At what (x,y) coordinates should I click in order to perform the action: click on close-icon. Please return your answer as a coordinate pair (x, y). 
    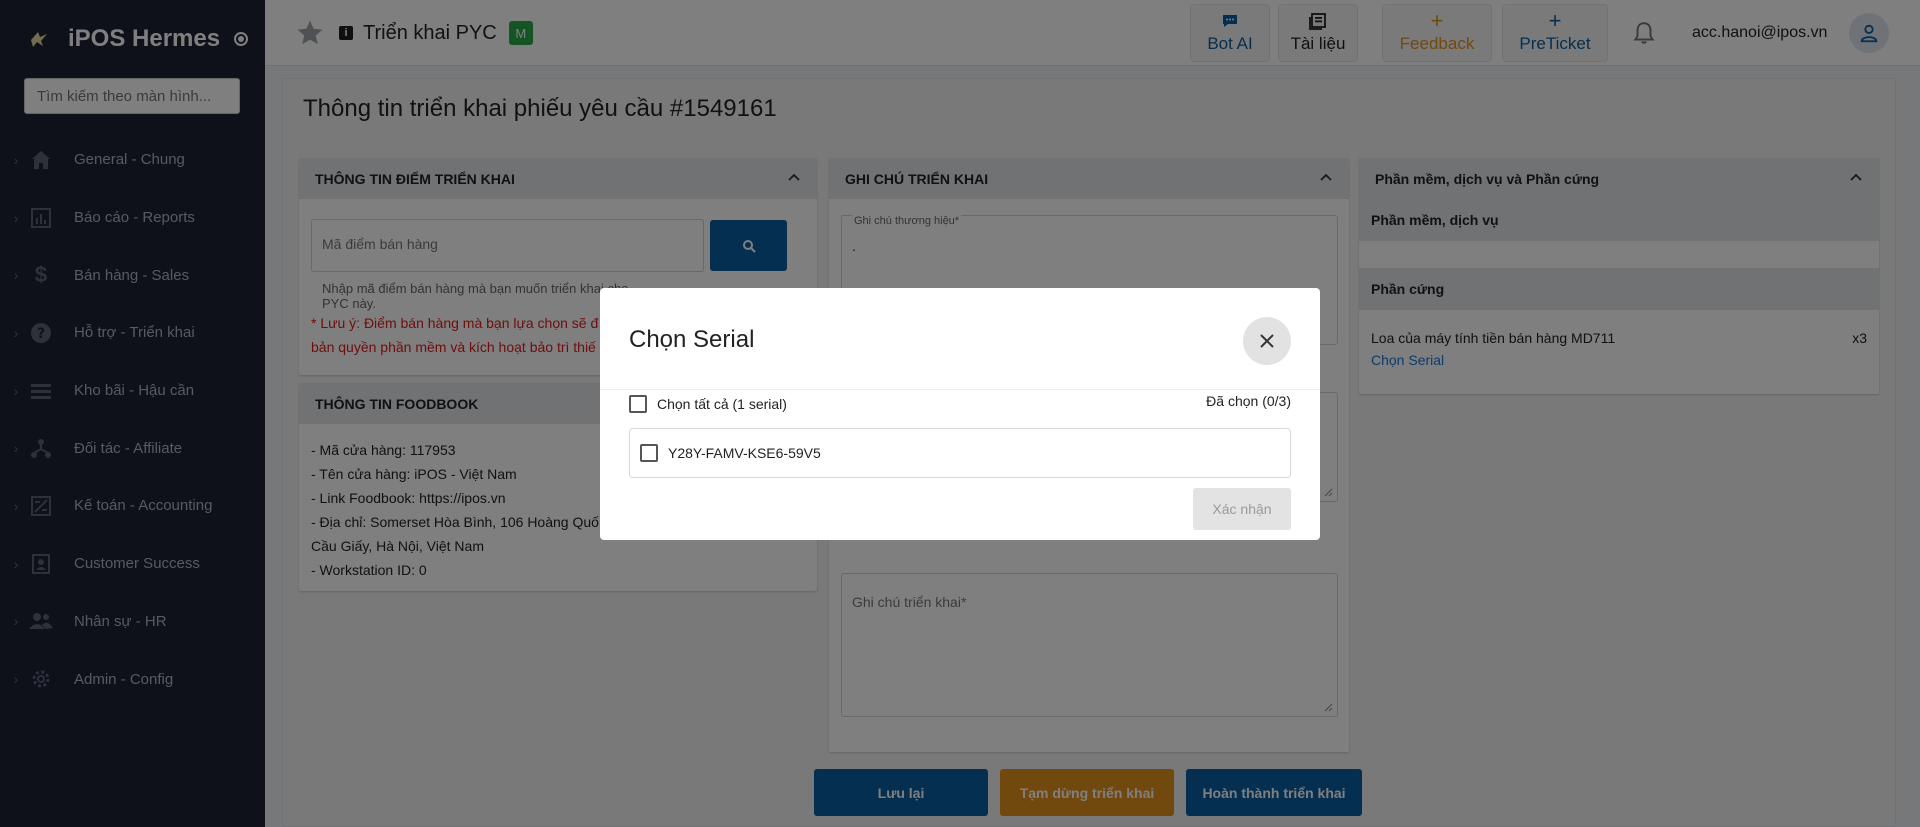
    Looking at the image, I should click on (1267, 341).